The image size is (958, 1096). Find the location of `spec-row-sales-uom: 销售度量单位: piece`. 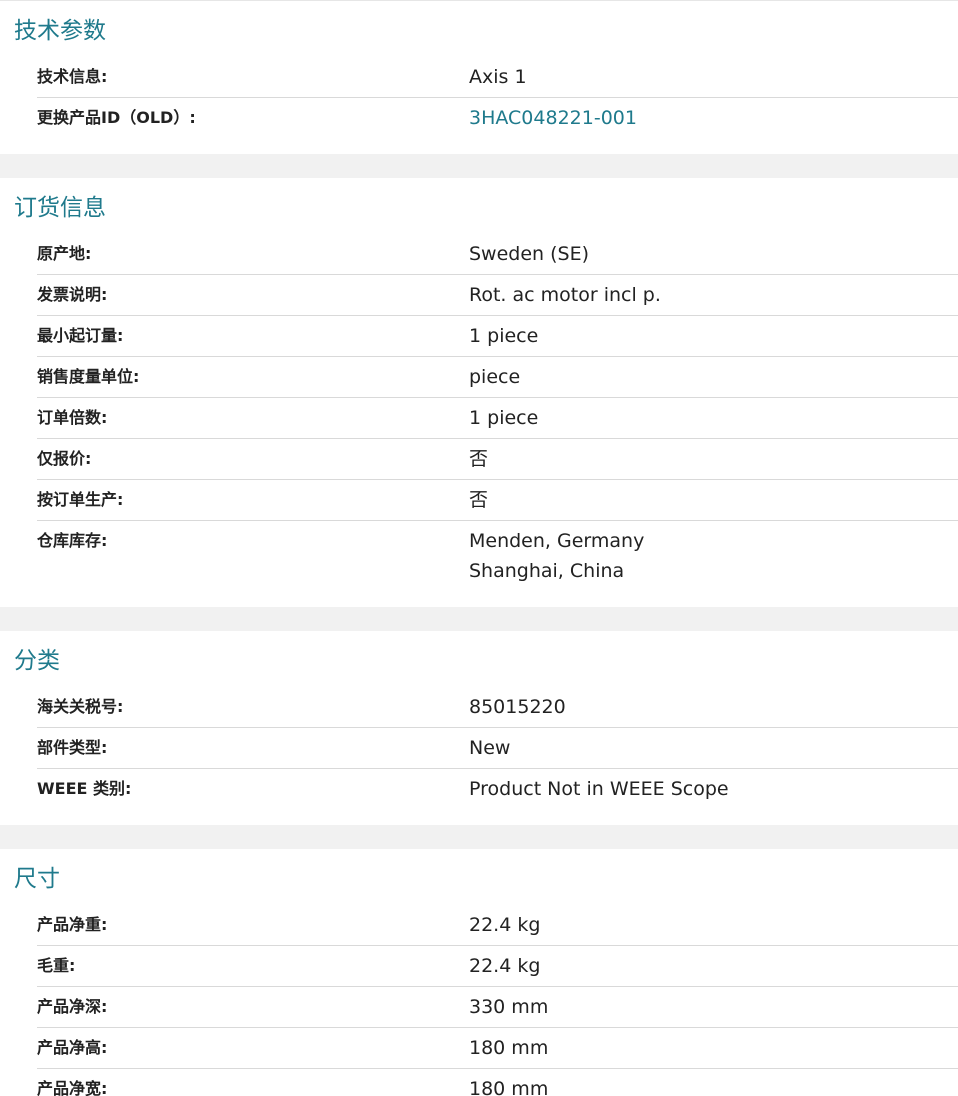

spec-row-sales-uom: 销售度量单位: piece is located at coordinates (497, 376).